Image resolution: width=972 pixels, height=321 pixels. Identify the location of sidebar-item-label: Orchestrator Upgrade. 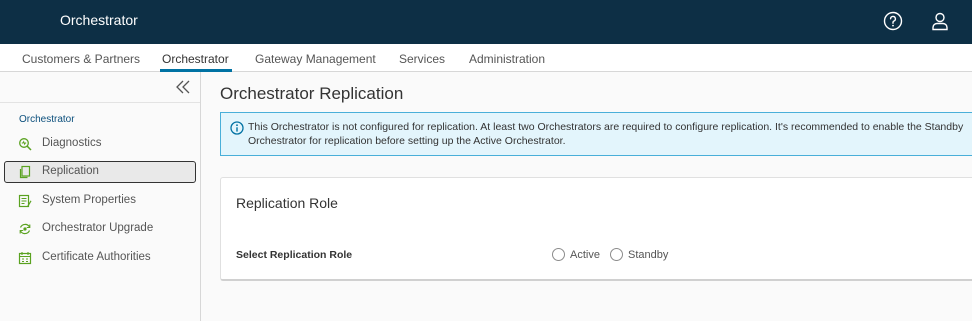
(98, 228).